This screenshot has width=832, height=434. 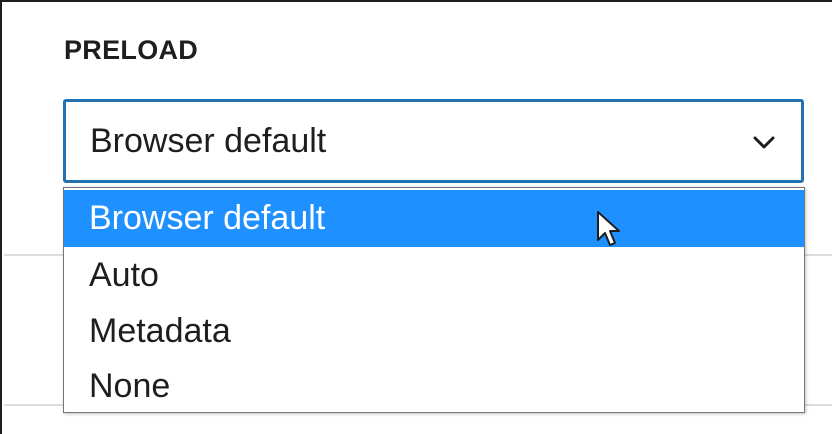 I want to click on preload-label: PRELOAD, so click(x=131, y=50).